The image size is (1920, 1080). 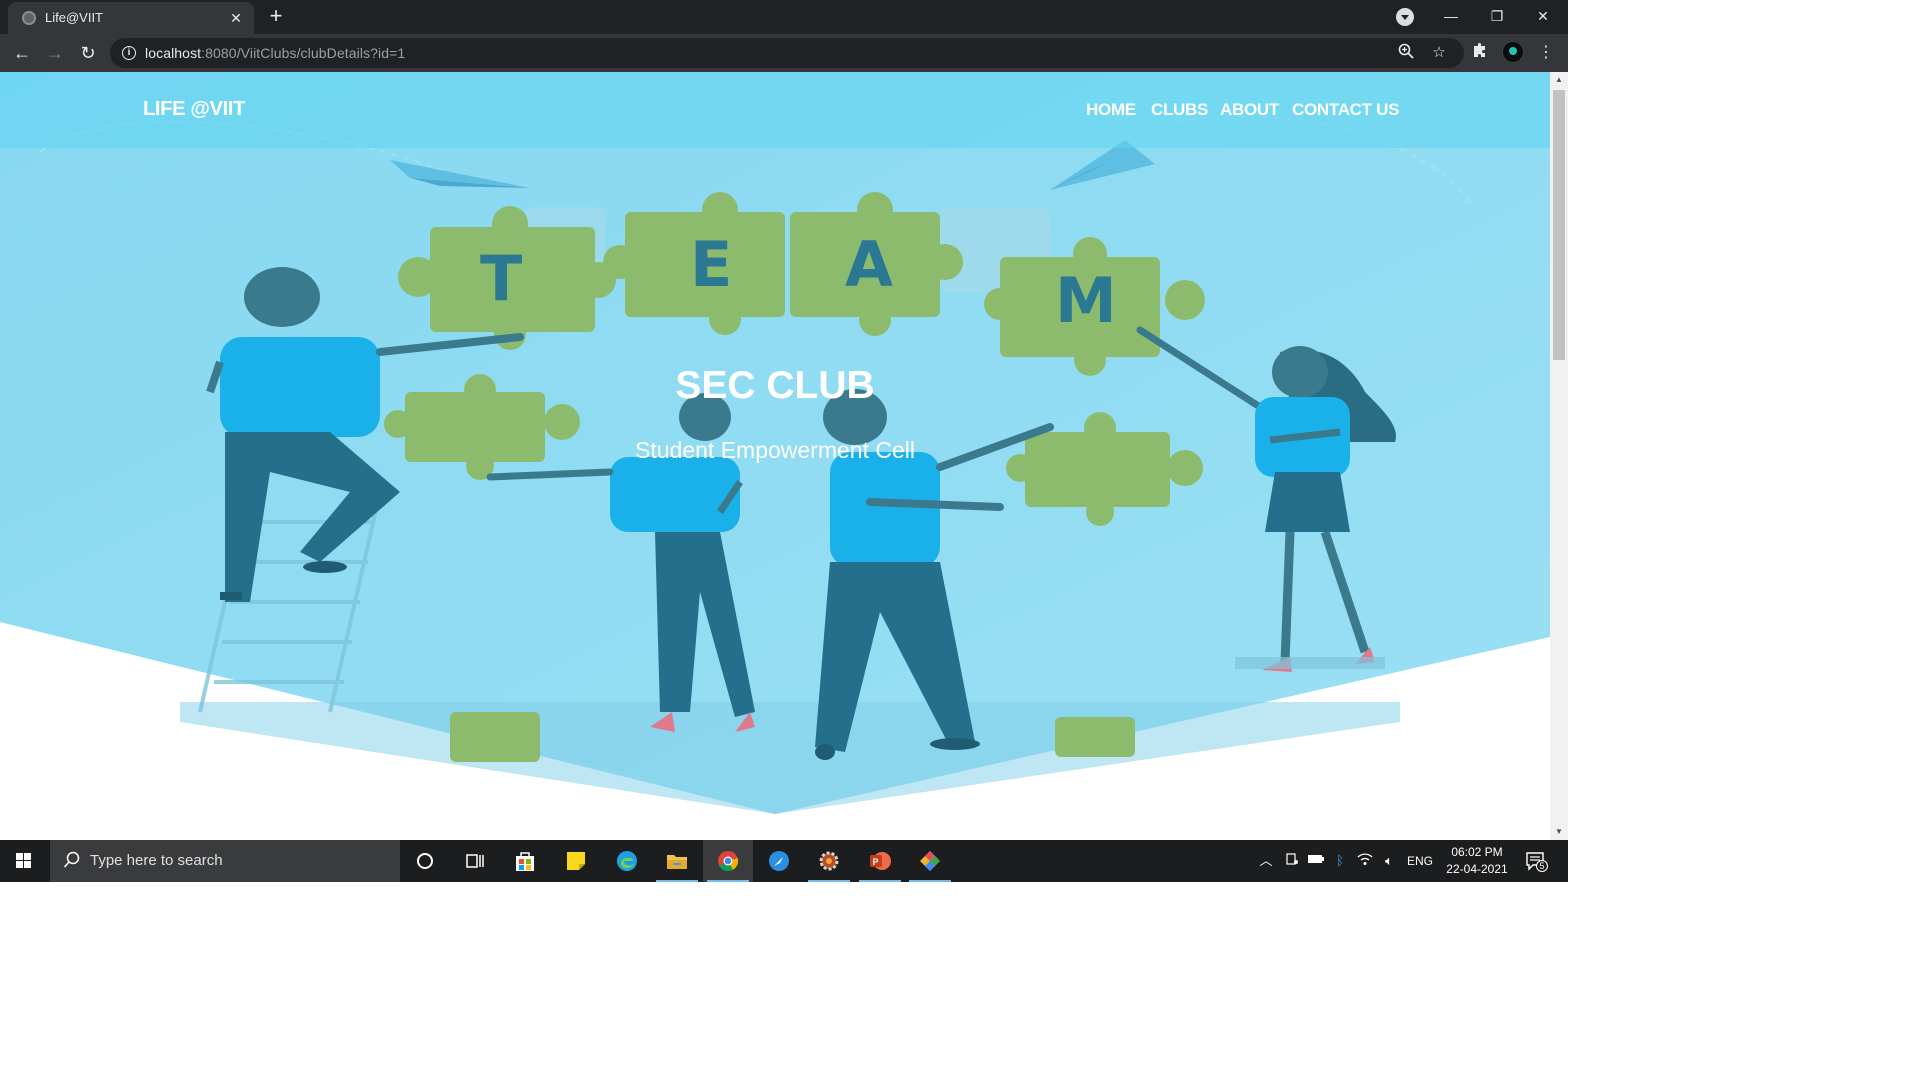 What do you see at coordinates (1536, 861) in the screenshot?
I see `action-center-button: 5` at bounding box center [1536, 861].